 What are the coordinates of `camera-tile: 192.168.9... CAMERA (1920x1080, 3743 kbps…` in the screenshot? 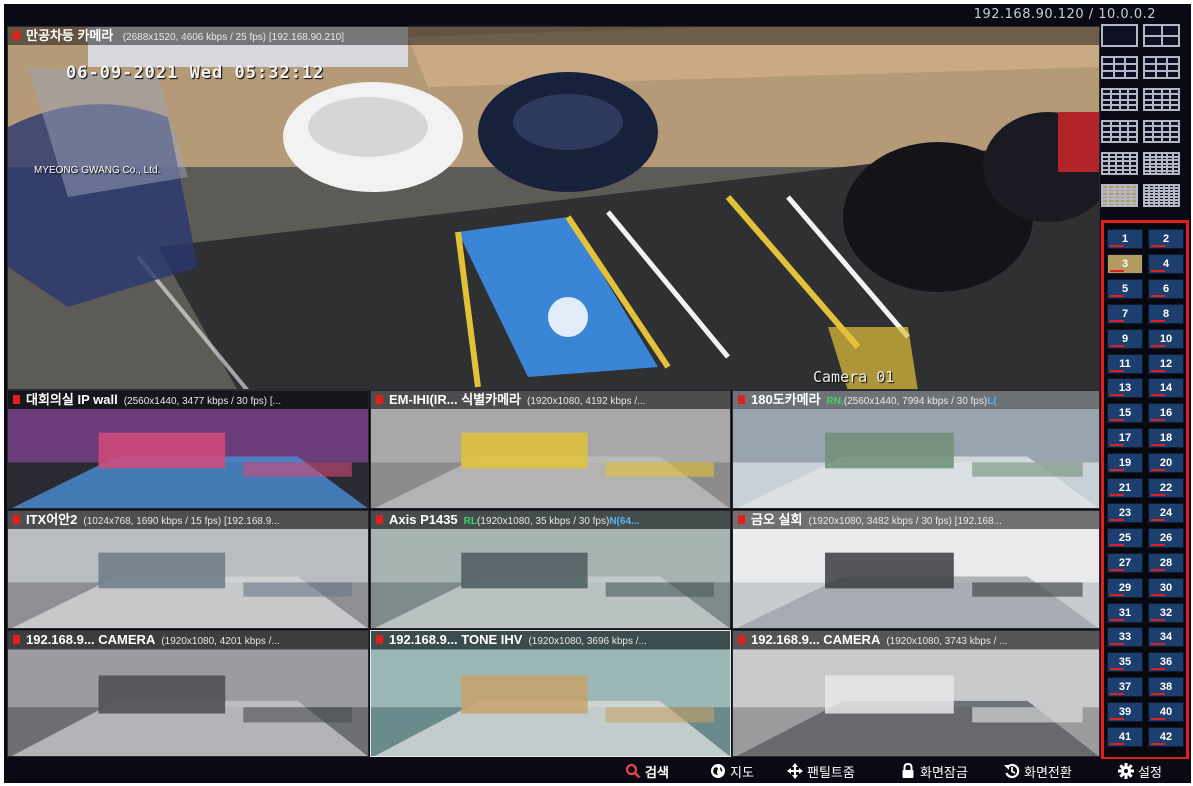 It's located at (916, 693).